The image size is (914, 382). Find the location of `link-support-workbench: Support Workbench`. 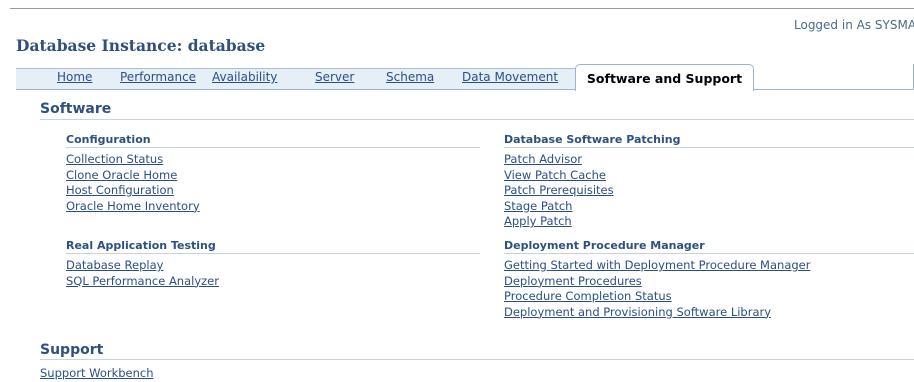

link-support-workbench: Support Workbench is located at coordinates (97, 373).